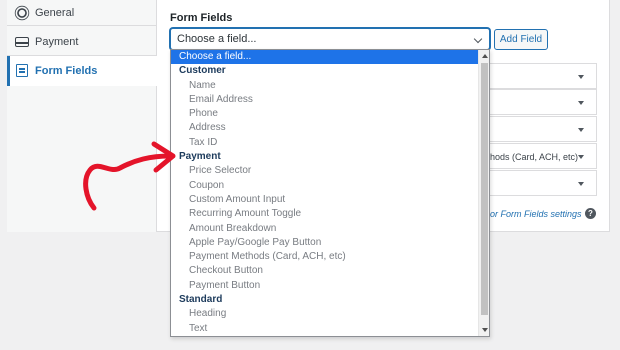 This screenshot has height=350, width=620. What do you see at coordinates (82, 13) in the screenshot?
I see `sidebar-item-general: General` at bounding box center [82, 13].